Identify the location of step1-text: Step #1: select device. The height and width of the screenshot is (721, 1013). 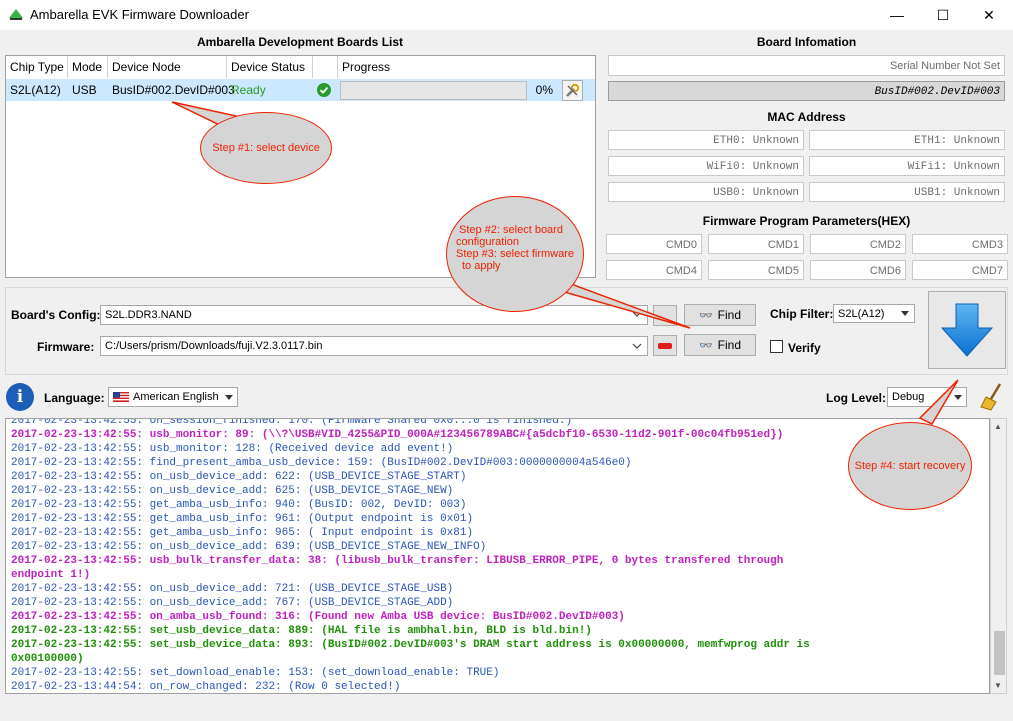
(266, 148).